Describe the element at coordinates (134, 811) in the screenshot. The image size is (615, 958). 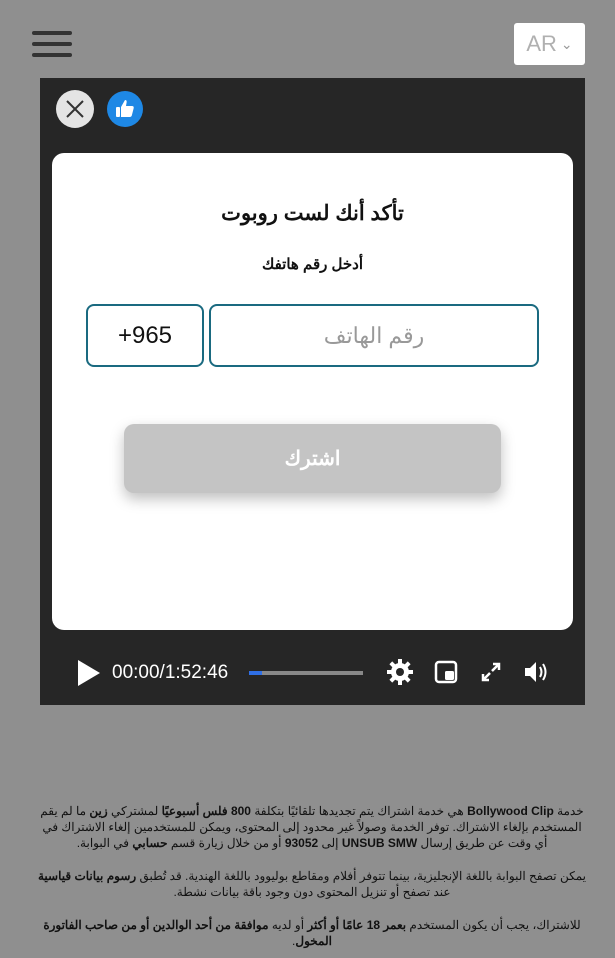
I see `terms-text-span: لمشتركي` at that location.